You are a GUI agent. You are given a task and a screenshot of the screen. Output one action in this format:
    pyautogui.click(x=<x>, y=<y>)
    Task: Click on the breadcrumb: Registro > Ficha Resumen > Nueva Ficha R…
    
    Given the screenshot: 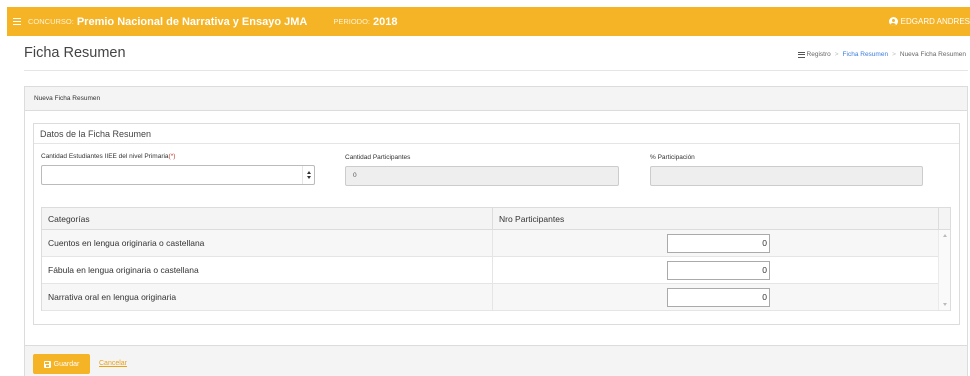 What is the action you would take?
    pyautogui.click(x=881, y=54)
    